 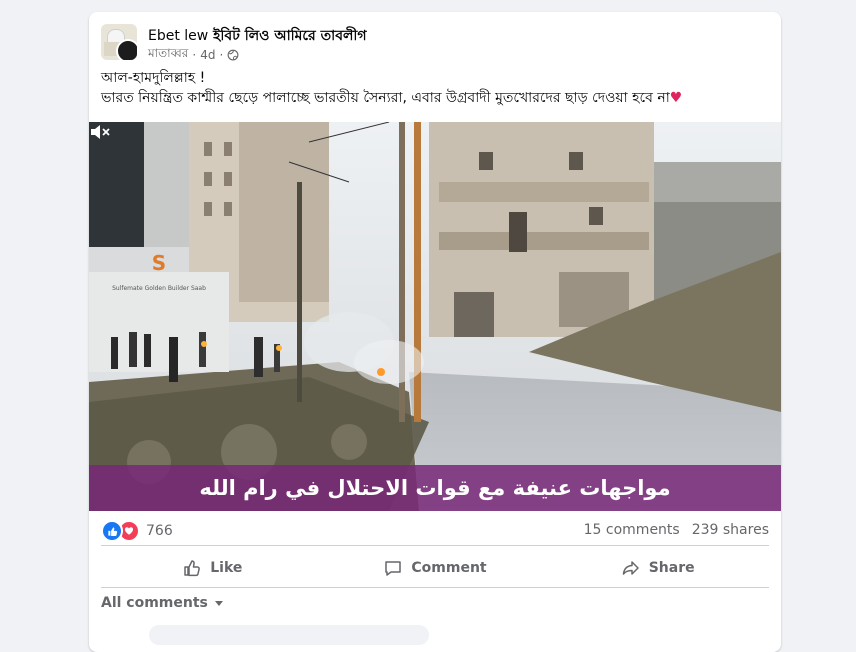 I want to click on author-role: মাতাব্বর, so click(x=168, y=53).